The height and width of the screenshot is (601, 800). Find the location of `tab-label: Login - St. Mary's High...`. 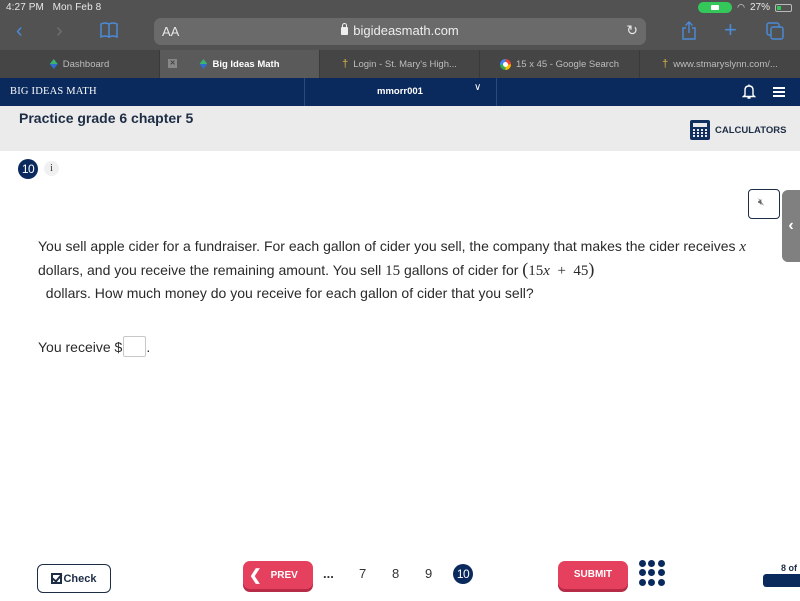

tab-label: Login - St. Mary's High... is located at coordinates (405, 64).